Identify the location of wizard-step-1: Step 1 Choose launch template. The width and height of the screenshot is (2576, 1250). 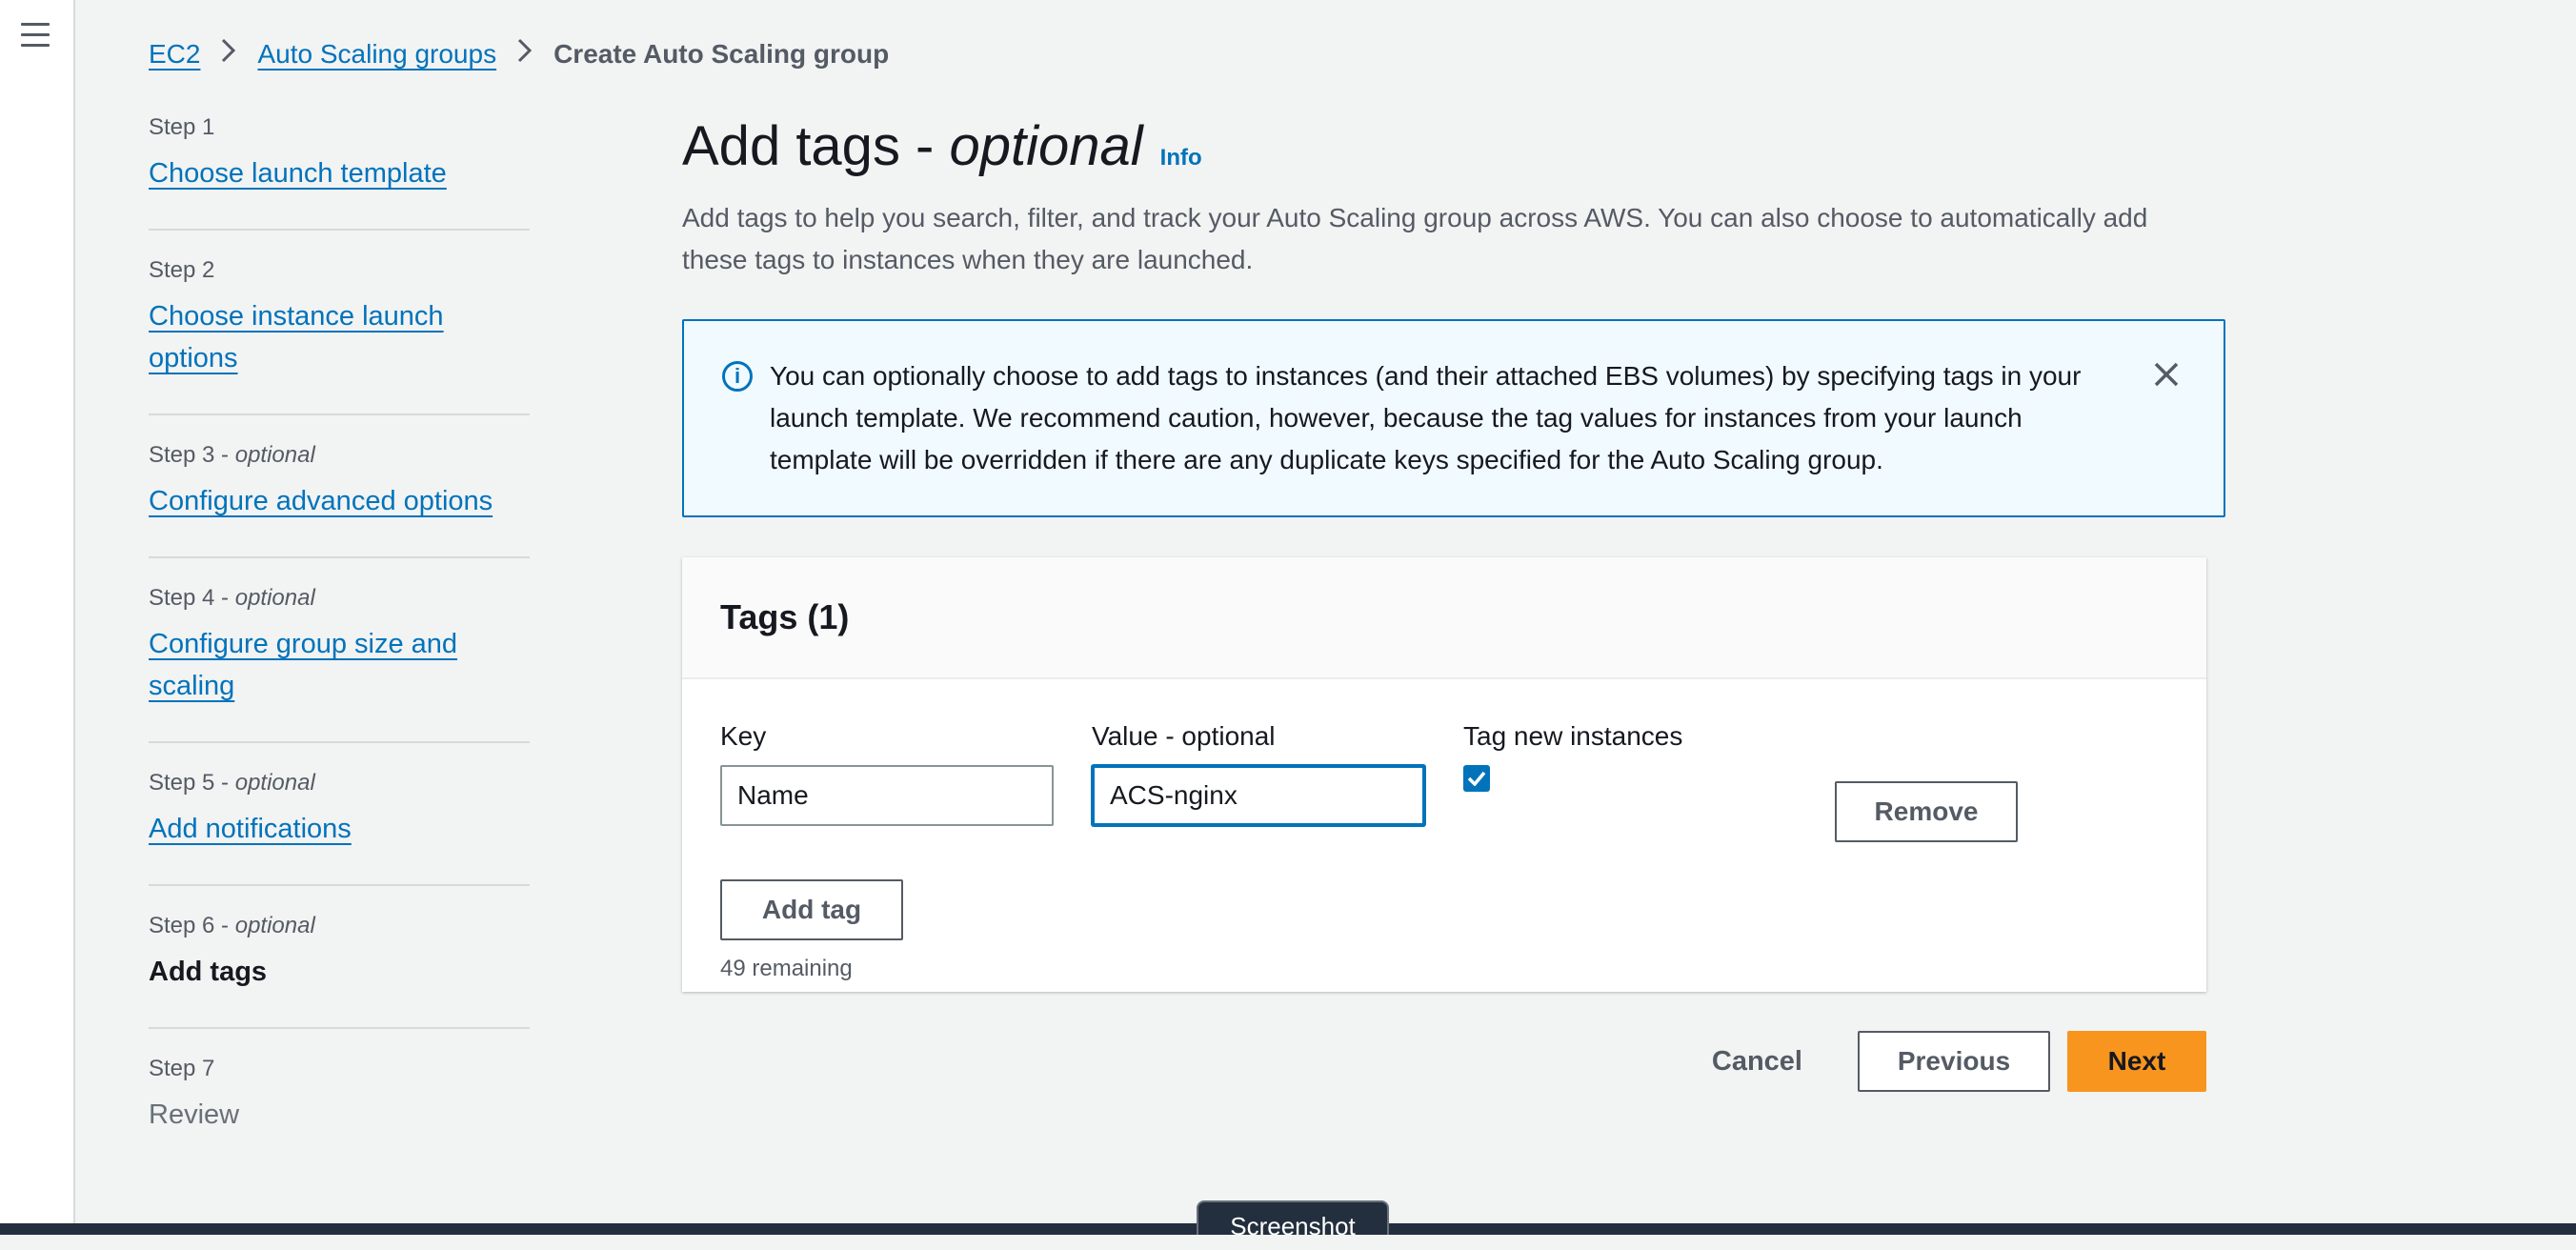
(339, 172).